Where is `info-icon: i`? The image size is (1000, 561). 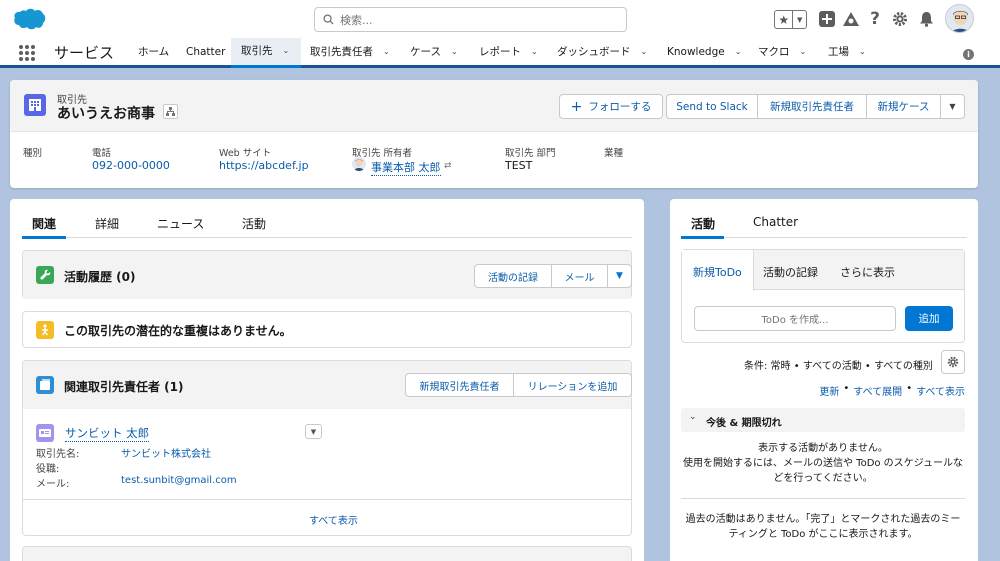
info-icon: i is located at coordinates (968, 54).